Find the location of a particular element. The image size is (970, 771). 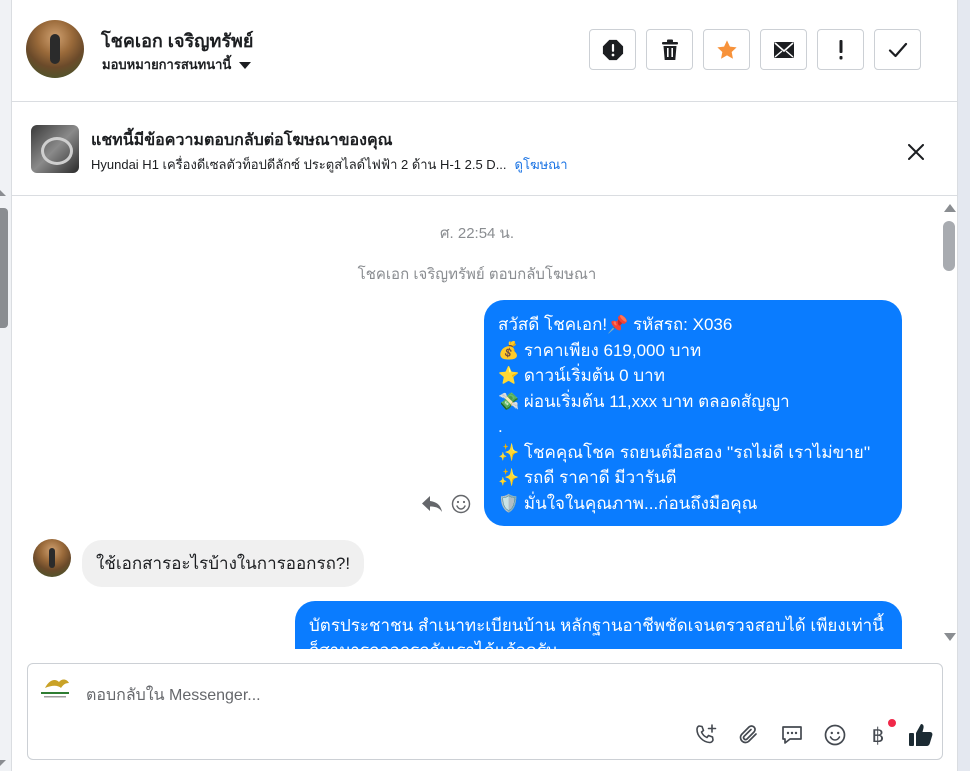

add-call-button is located at coordinates (706, 735).